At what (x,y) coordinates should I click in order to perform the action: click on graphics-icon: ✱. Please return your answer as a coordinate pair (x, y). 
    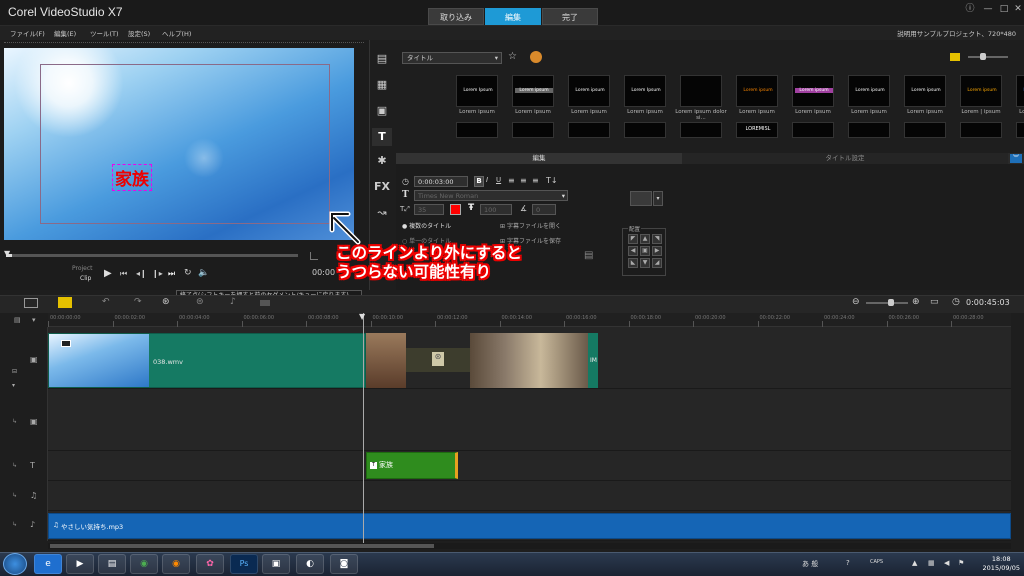
    Looking at the image, I should click on (382, 161).